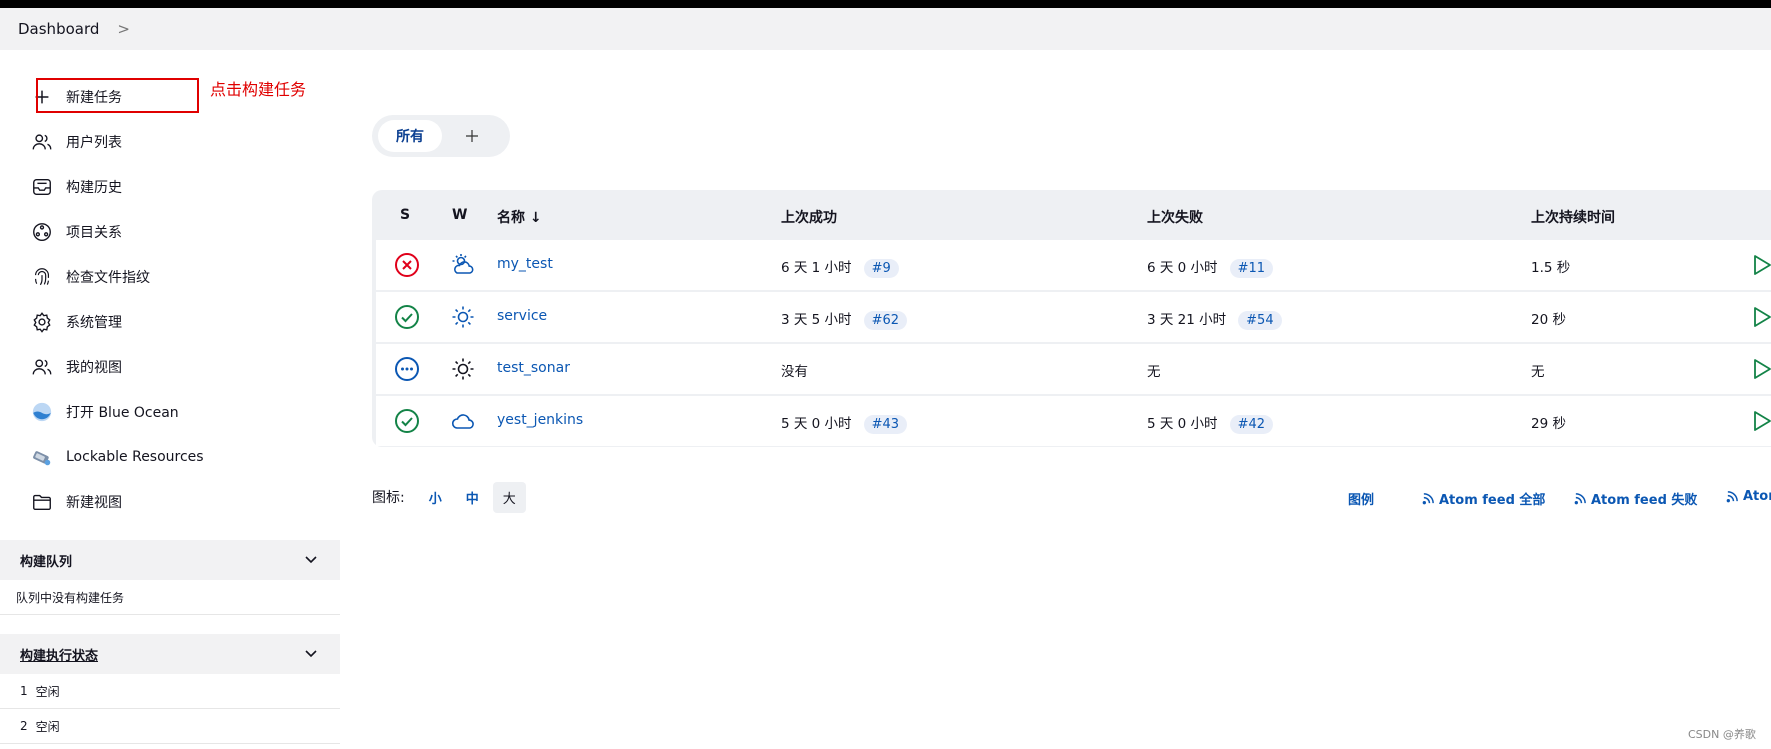 This screenshot has width=1771, height=749. What do you see at coordinates (1722, 734) in the screenshot?
I see `watermark: CSDN @养歌` at bounding box center [1722, 734].